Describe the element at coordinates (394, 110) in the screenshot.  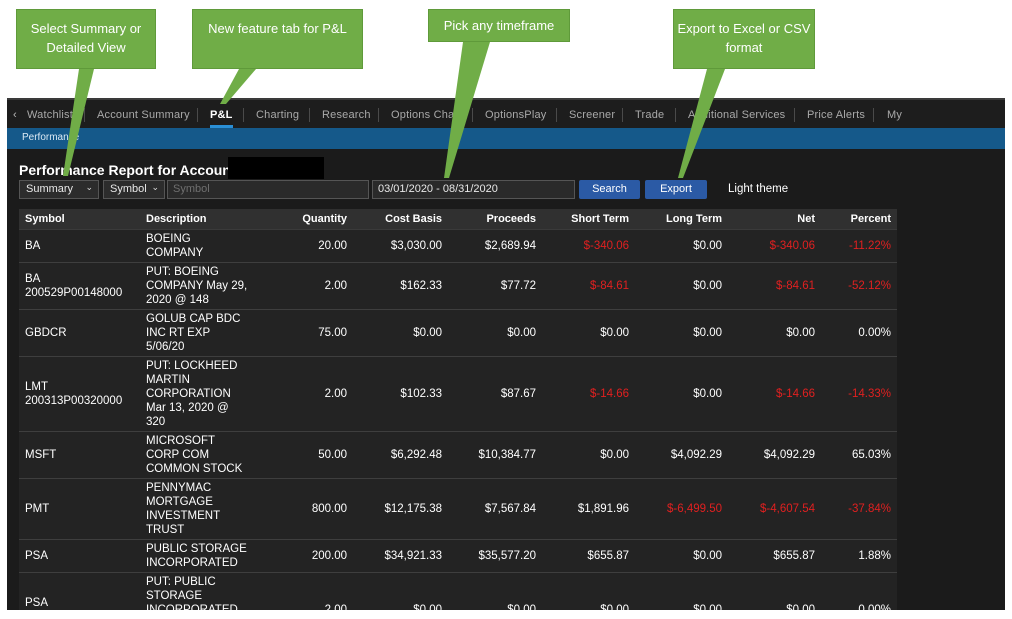
I see `callout-arrows` at that location.